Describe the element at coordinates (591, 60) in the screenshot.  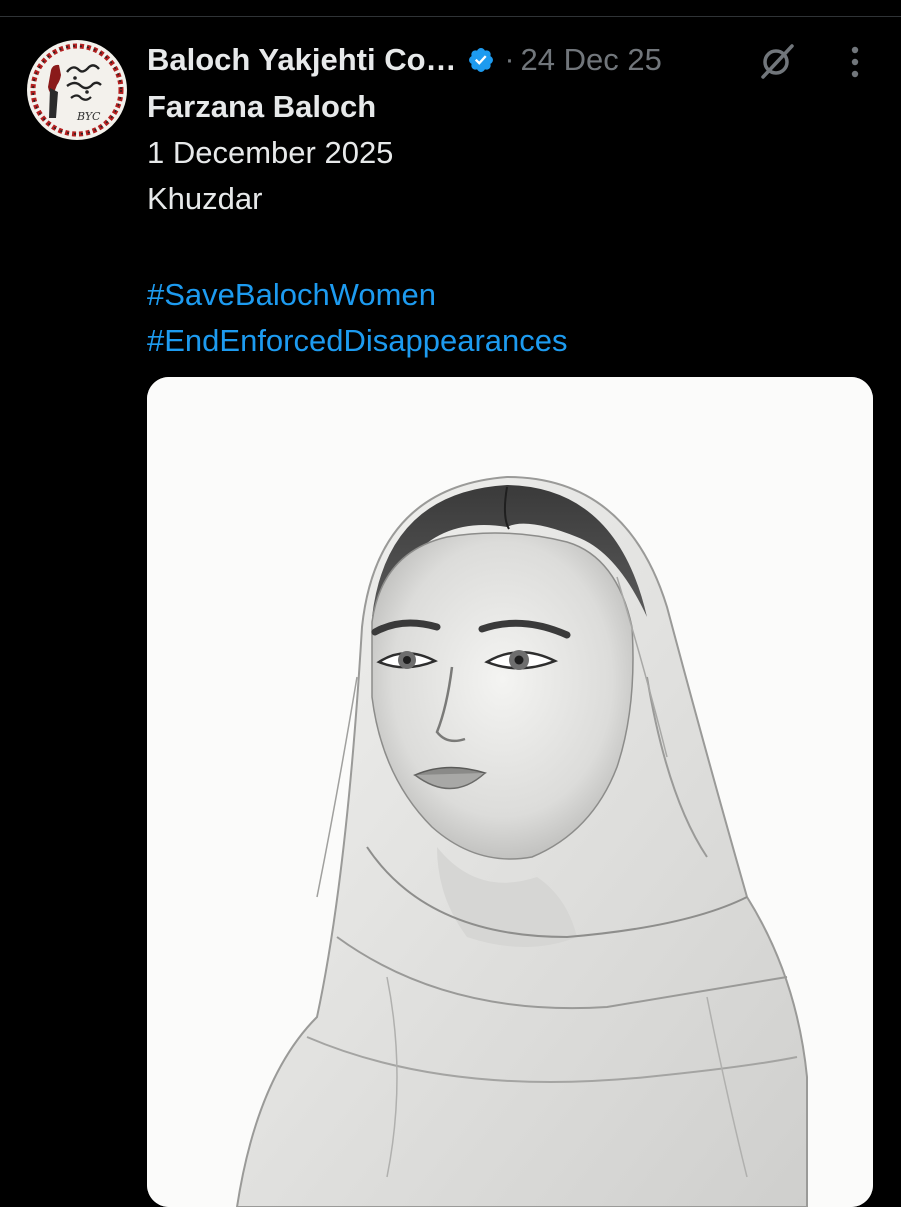
I see `post-timestamp: 24 Dec 25` at that location.